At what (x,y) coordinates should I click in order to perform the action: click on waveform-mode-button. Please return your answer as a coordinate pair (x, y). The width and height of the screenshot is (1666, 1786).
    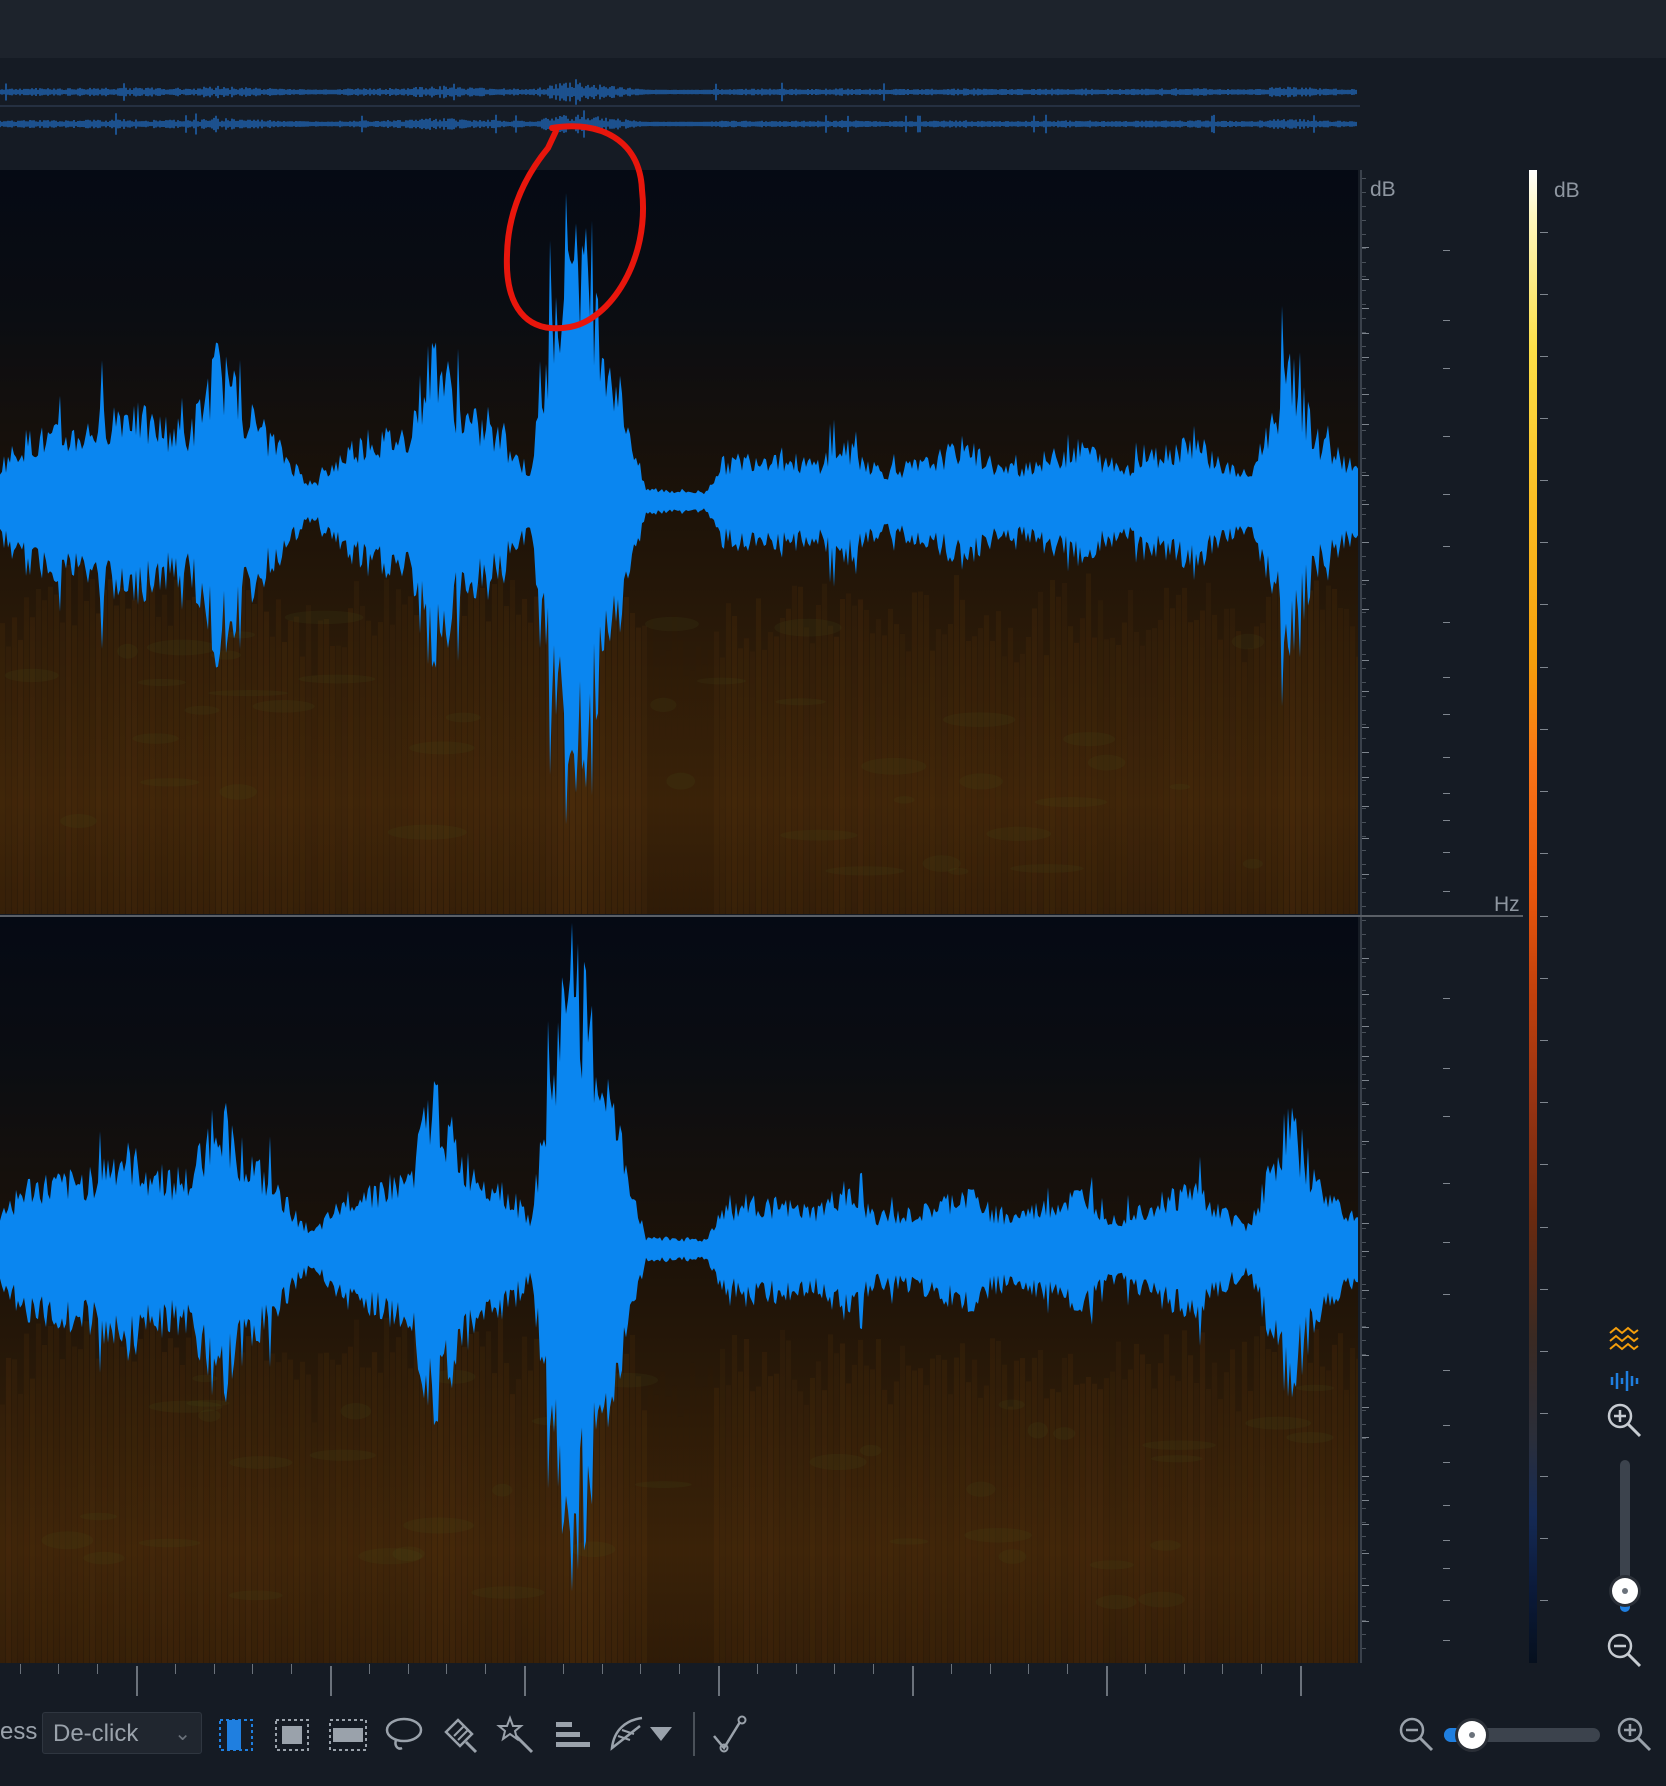
    Looking at the image, I should click on (1624, 1380).